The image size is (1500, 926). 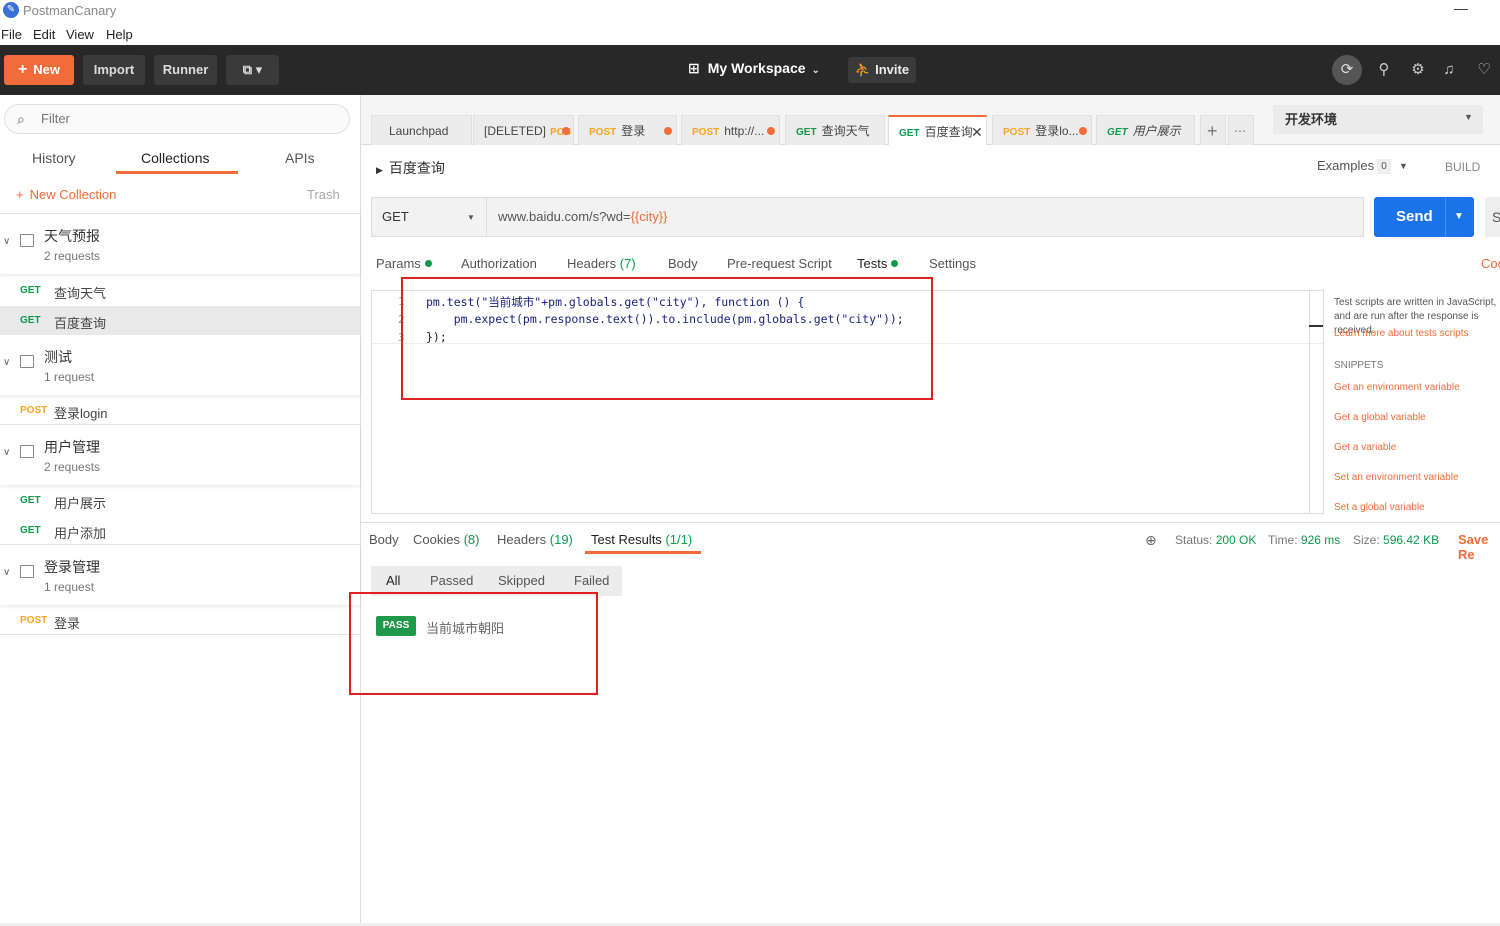 I want to click on environment-select: 开发环境, so click(x=1378, y=119).